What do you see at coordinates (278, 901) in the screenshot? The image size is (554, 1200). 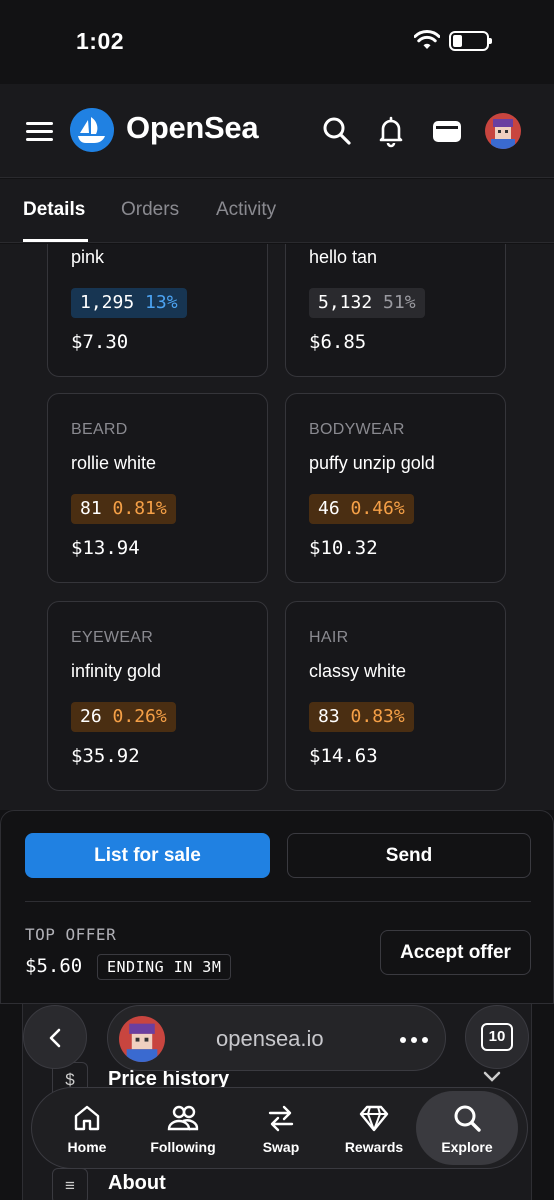 I see `divider` at bounding box center [278, 901].